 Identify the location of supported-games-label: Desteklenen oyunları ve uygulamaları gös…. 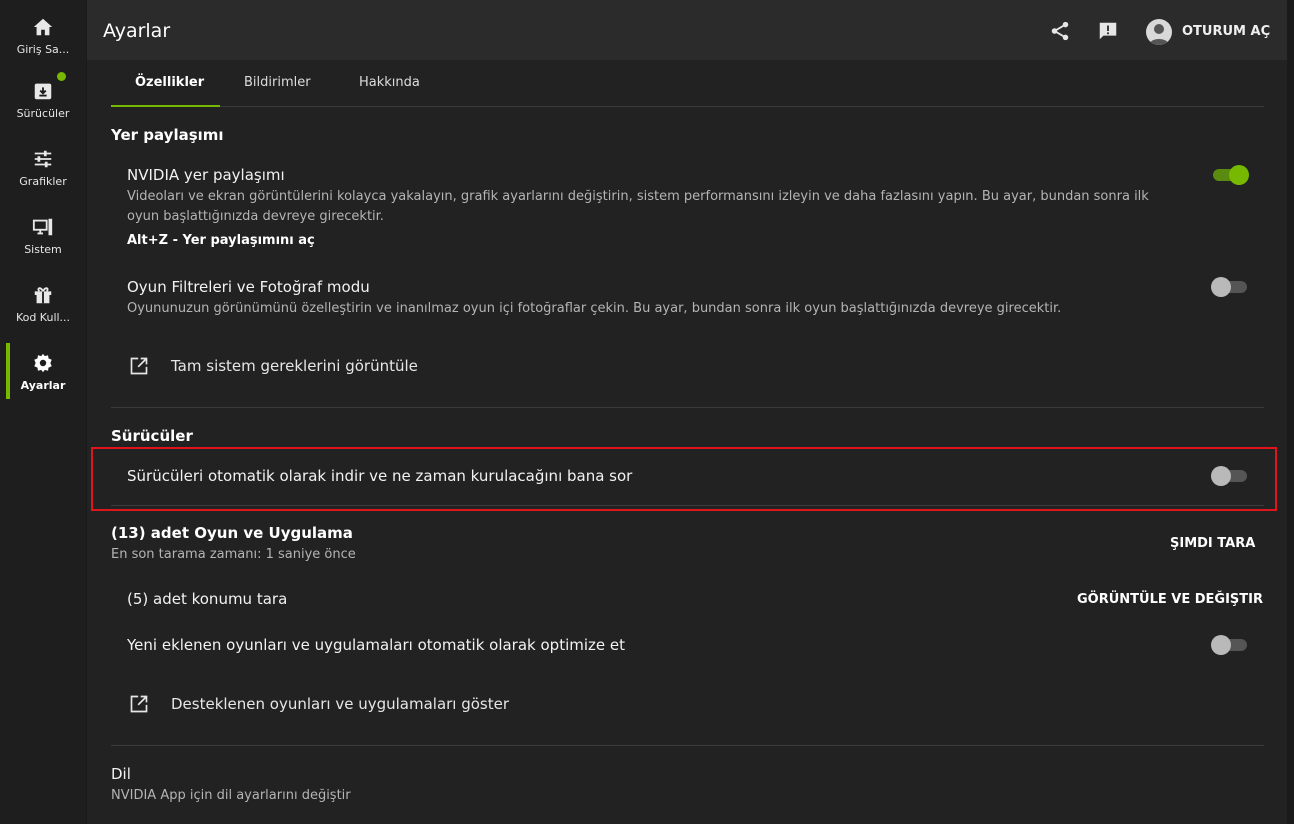
(340, 704).